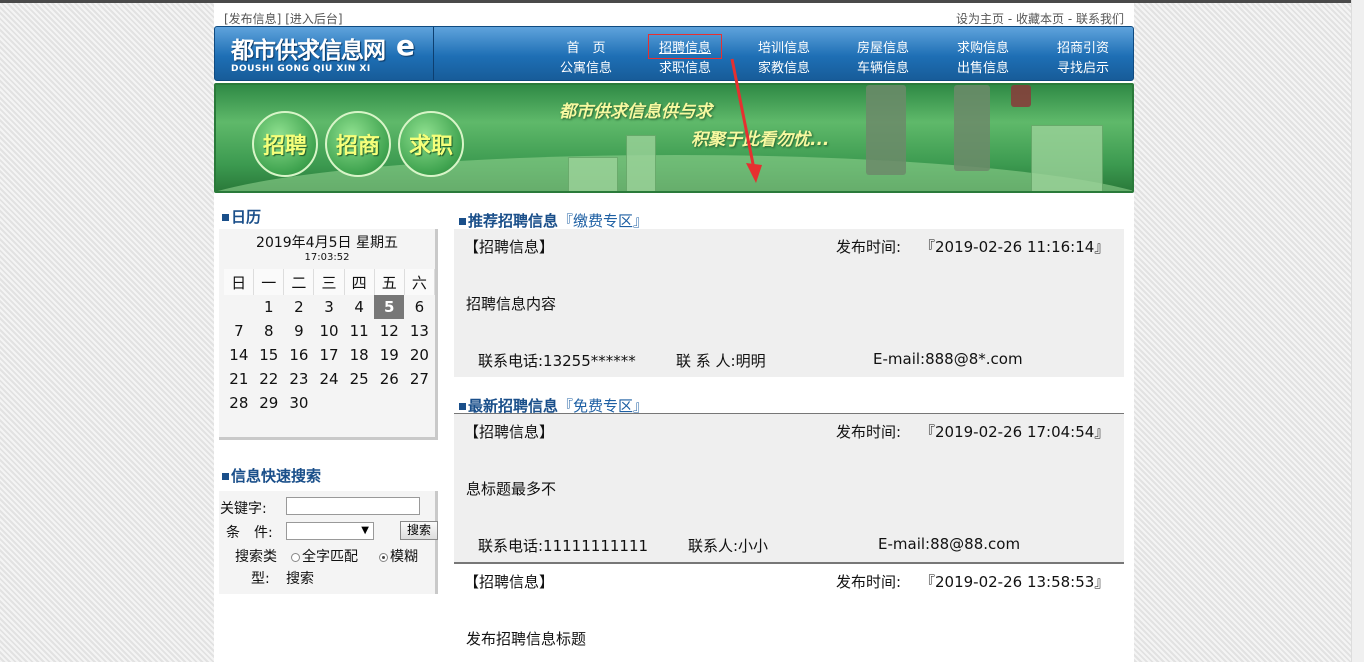 This screenshot has height=662, width=1364. Describe the element at coordinates (330, 531) in the screenshot. I see `condition-select: ▼` at that location.